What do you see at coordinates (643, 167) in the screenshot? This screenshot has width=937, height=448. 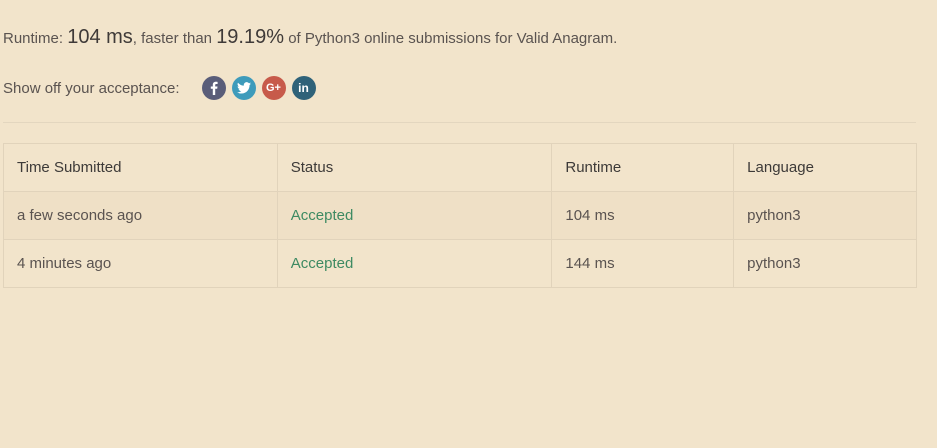 I see `header-runtime: Runtime` at bounding box center [643, 167].